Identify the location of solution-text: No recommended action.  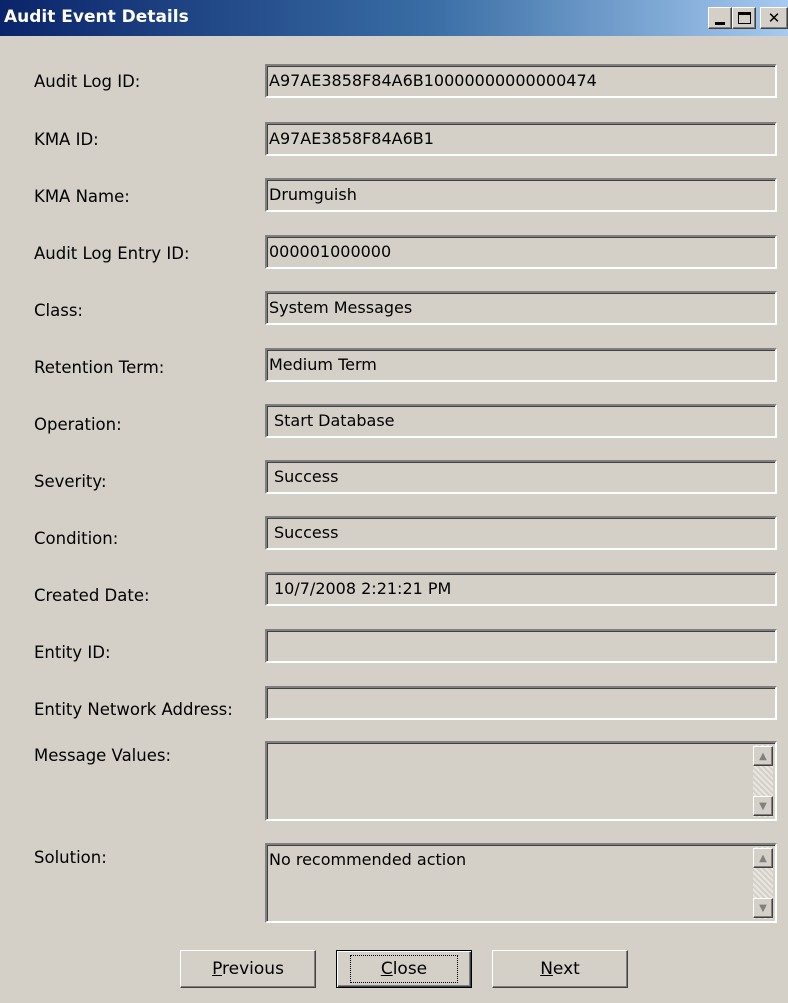
(368, 859).